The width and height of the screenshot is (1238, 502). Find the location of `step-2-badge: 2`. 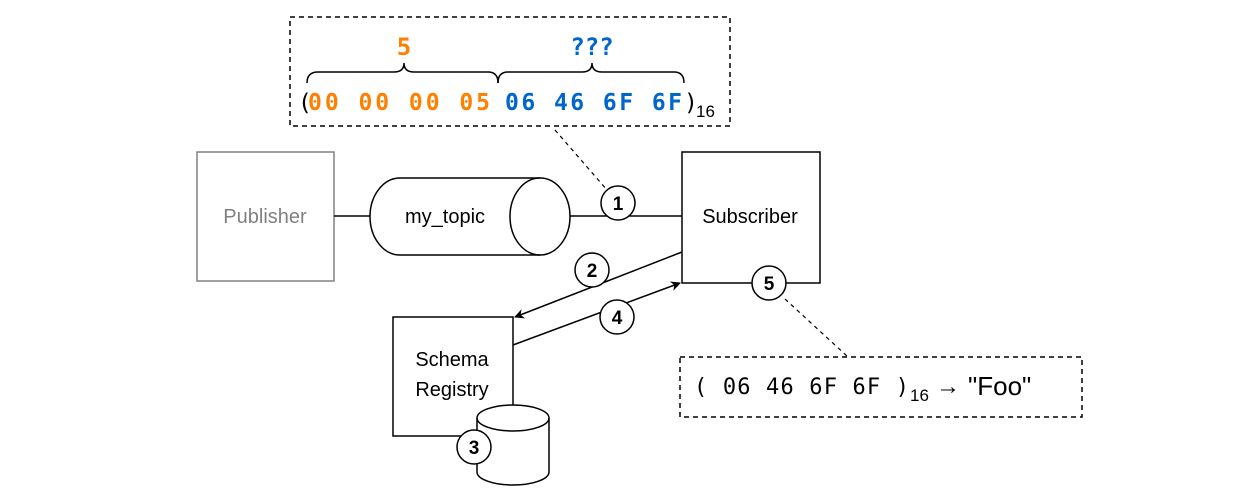

step-2-badge: 2 is located at coordinates (592, 270).